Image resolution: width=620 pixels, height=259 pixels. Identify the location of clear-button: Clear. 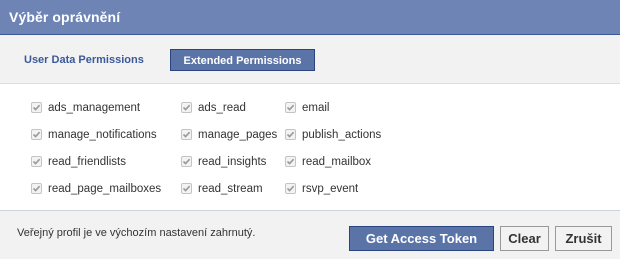
(524, 238).